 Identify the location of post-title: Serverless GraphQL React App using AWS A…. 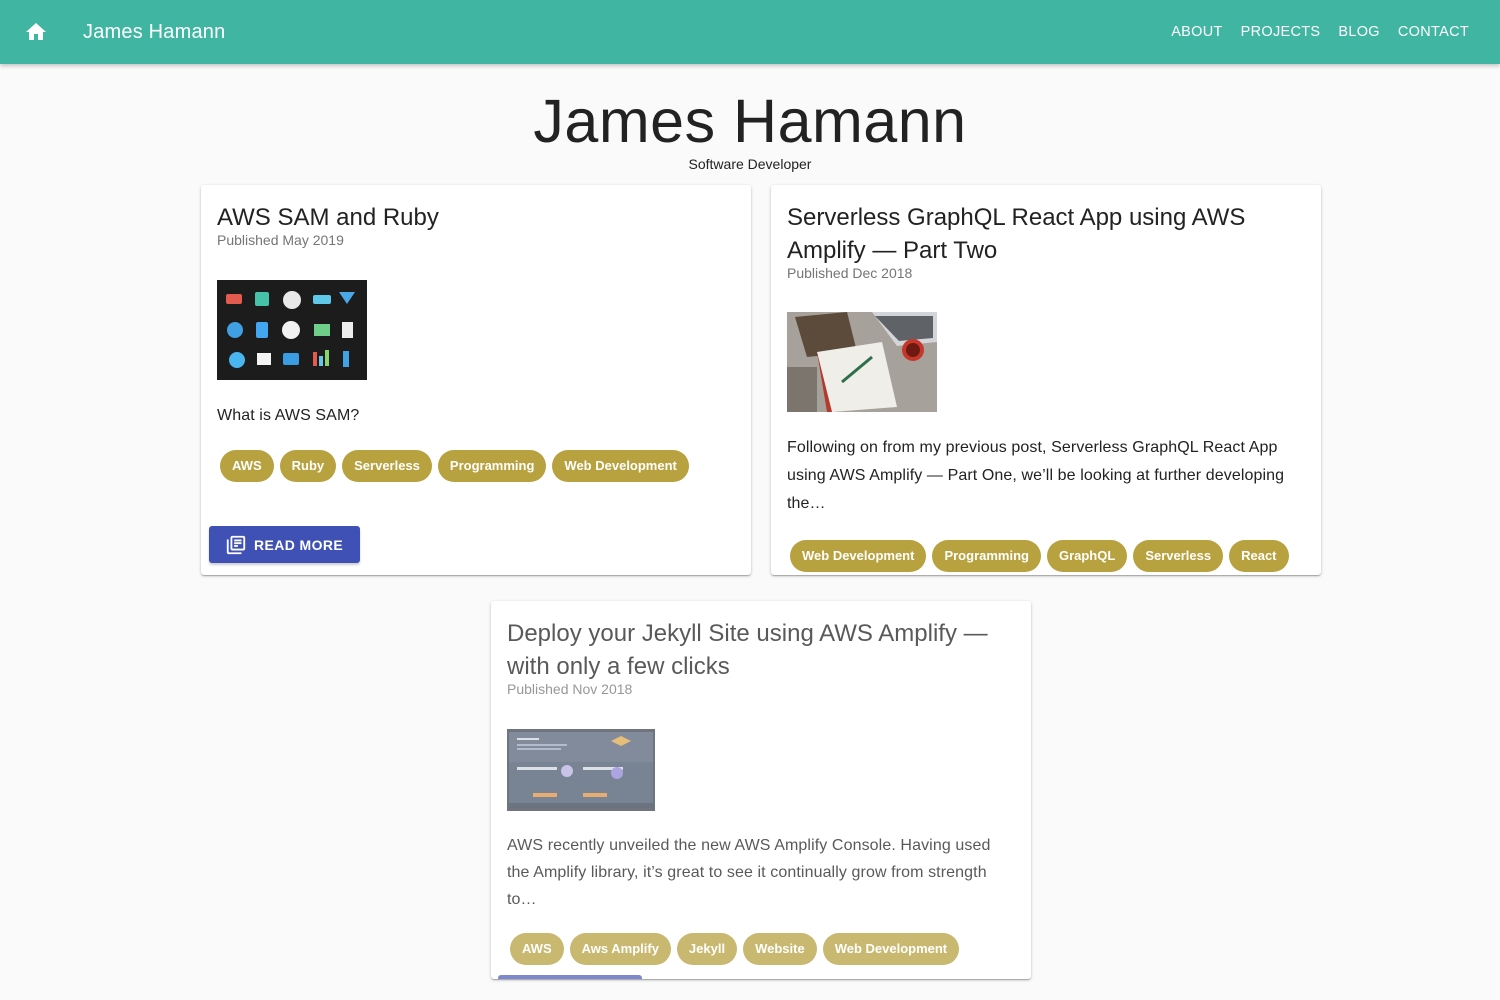
(1046, 234).